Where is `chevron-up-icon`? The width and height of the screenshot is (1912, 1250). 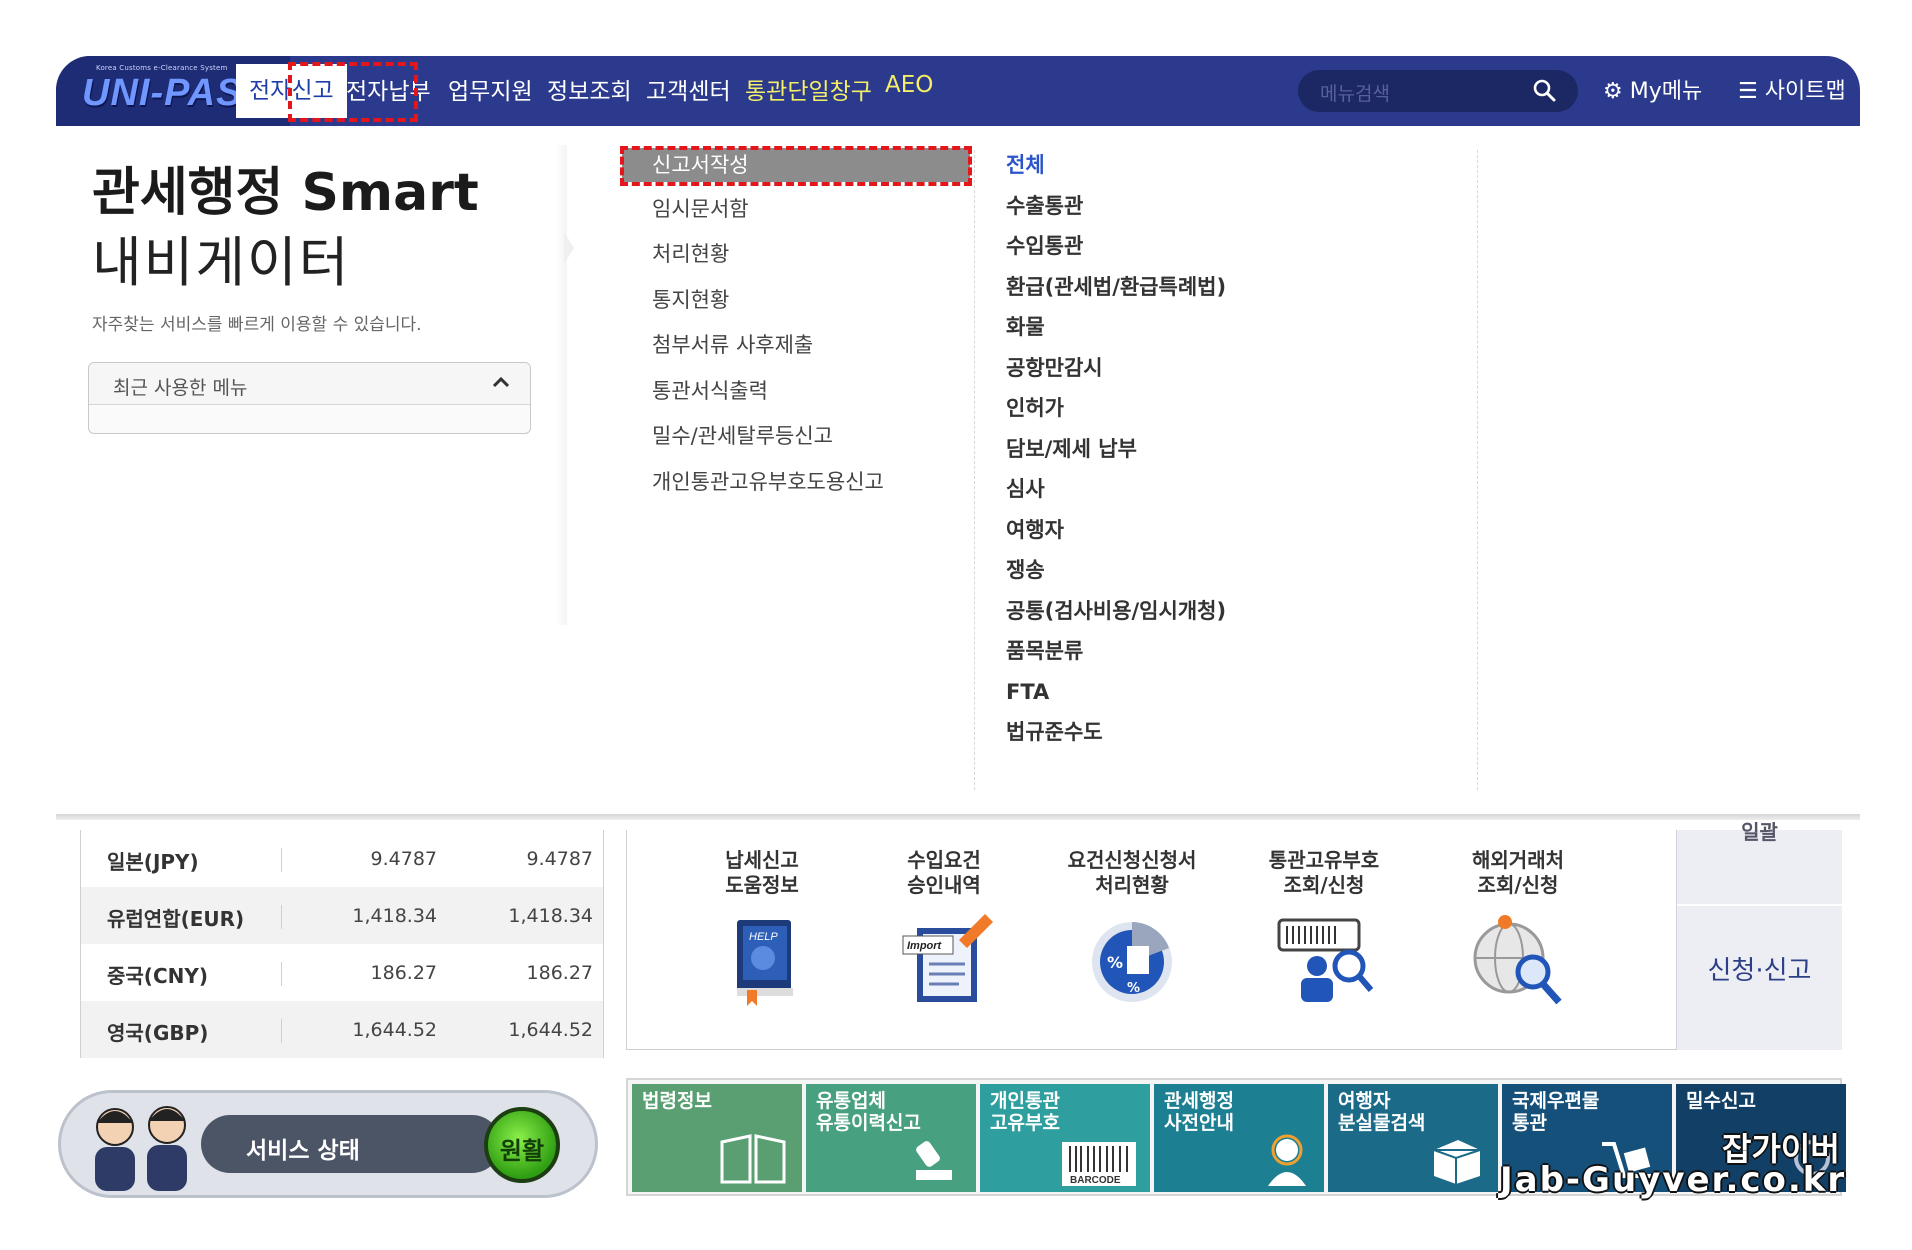 chevron-up-icon is located at coordinates (501, 382).